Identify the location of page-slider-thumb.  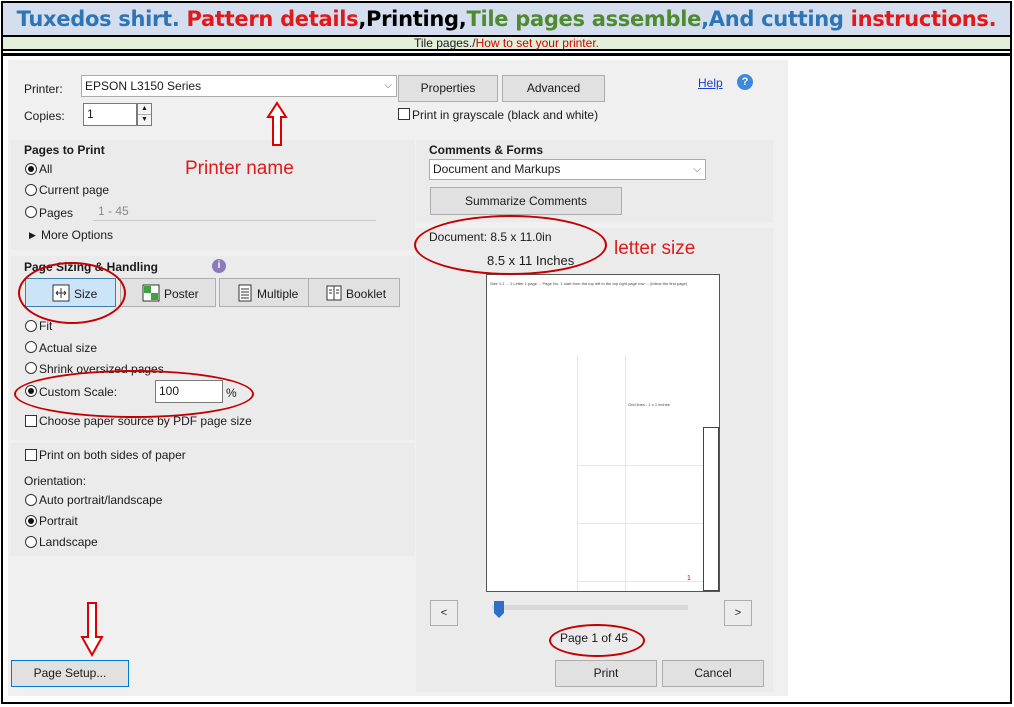
(499, 609).